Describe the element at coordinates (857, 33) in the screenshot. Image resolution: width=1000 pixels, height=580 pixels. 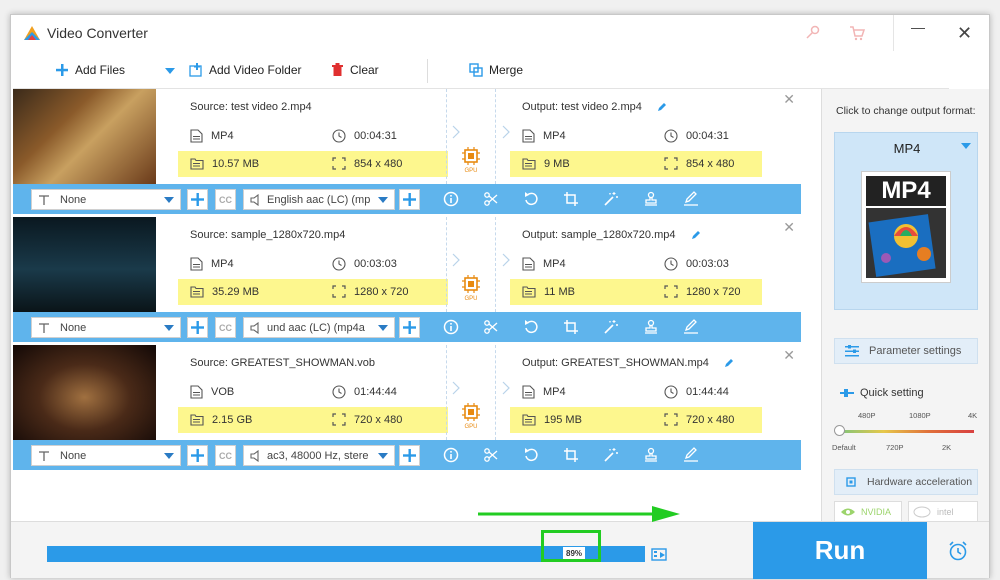
I see `cart-icon` at that location.